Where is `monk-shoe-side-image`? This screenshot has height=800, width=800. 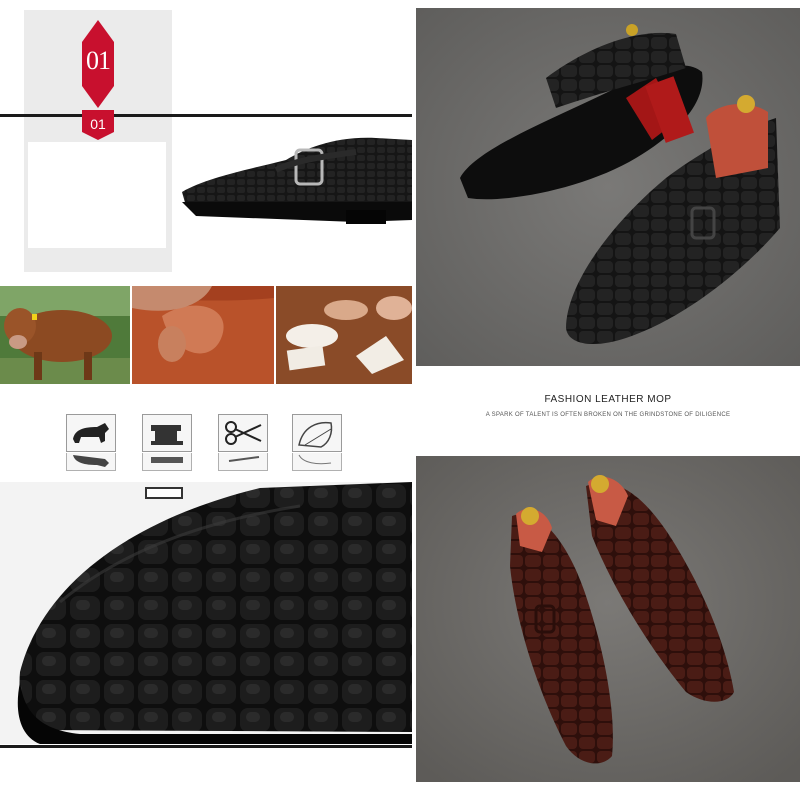 monk-shoe-side-image is located at coordinates (297, 180).